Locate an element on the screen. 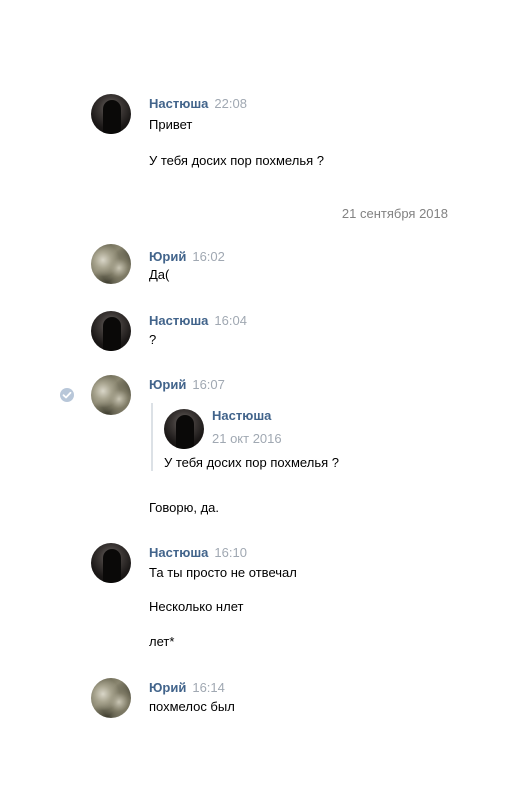 The height and width of the screenshot is (800, 510). message-text: похмелос был is located at coordinates (192, 706).